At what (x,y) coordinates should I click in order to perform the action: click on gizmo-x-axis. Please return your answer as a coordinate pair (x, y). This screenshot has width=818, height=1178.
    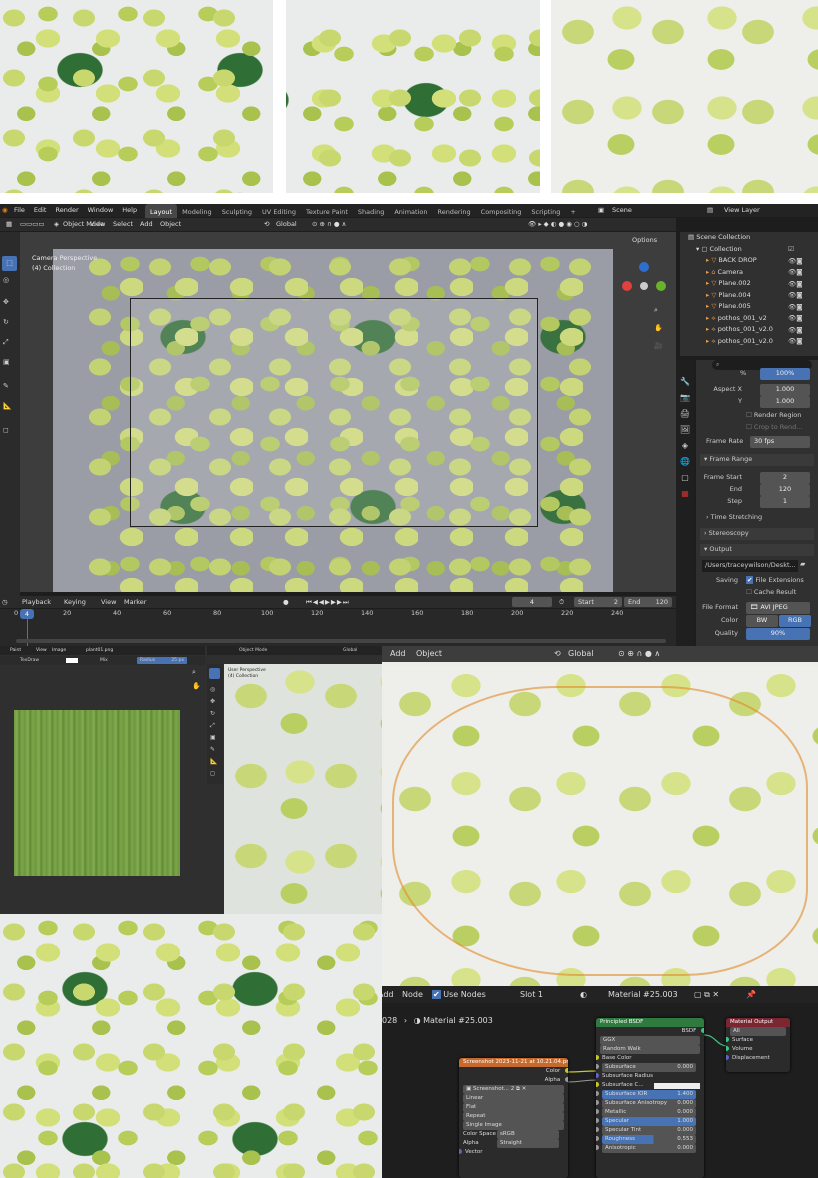
    Looking at the image, I should click on (627, 286).